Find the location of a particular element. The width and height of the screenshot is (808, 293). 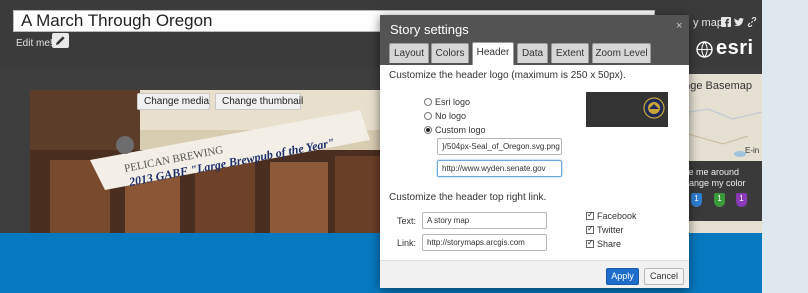

globe-icon is located at coordinates (704, 49).